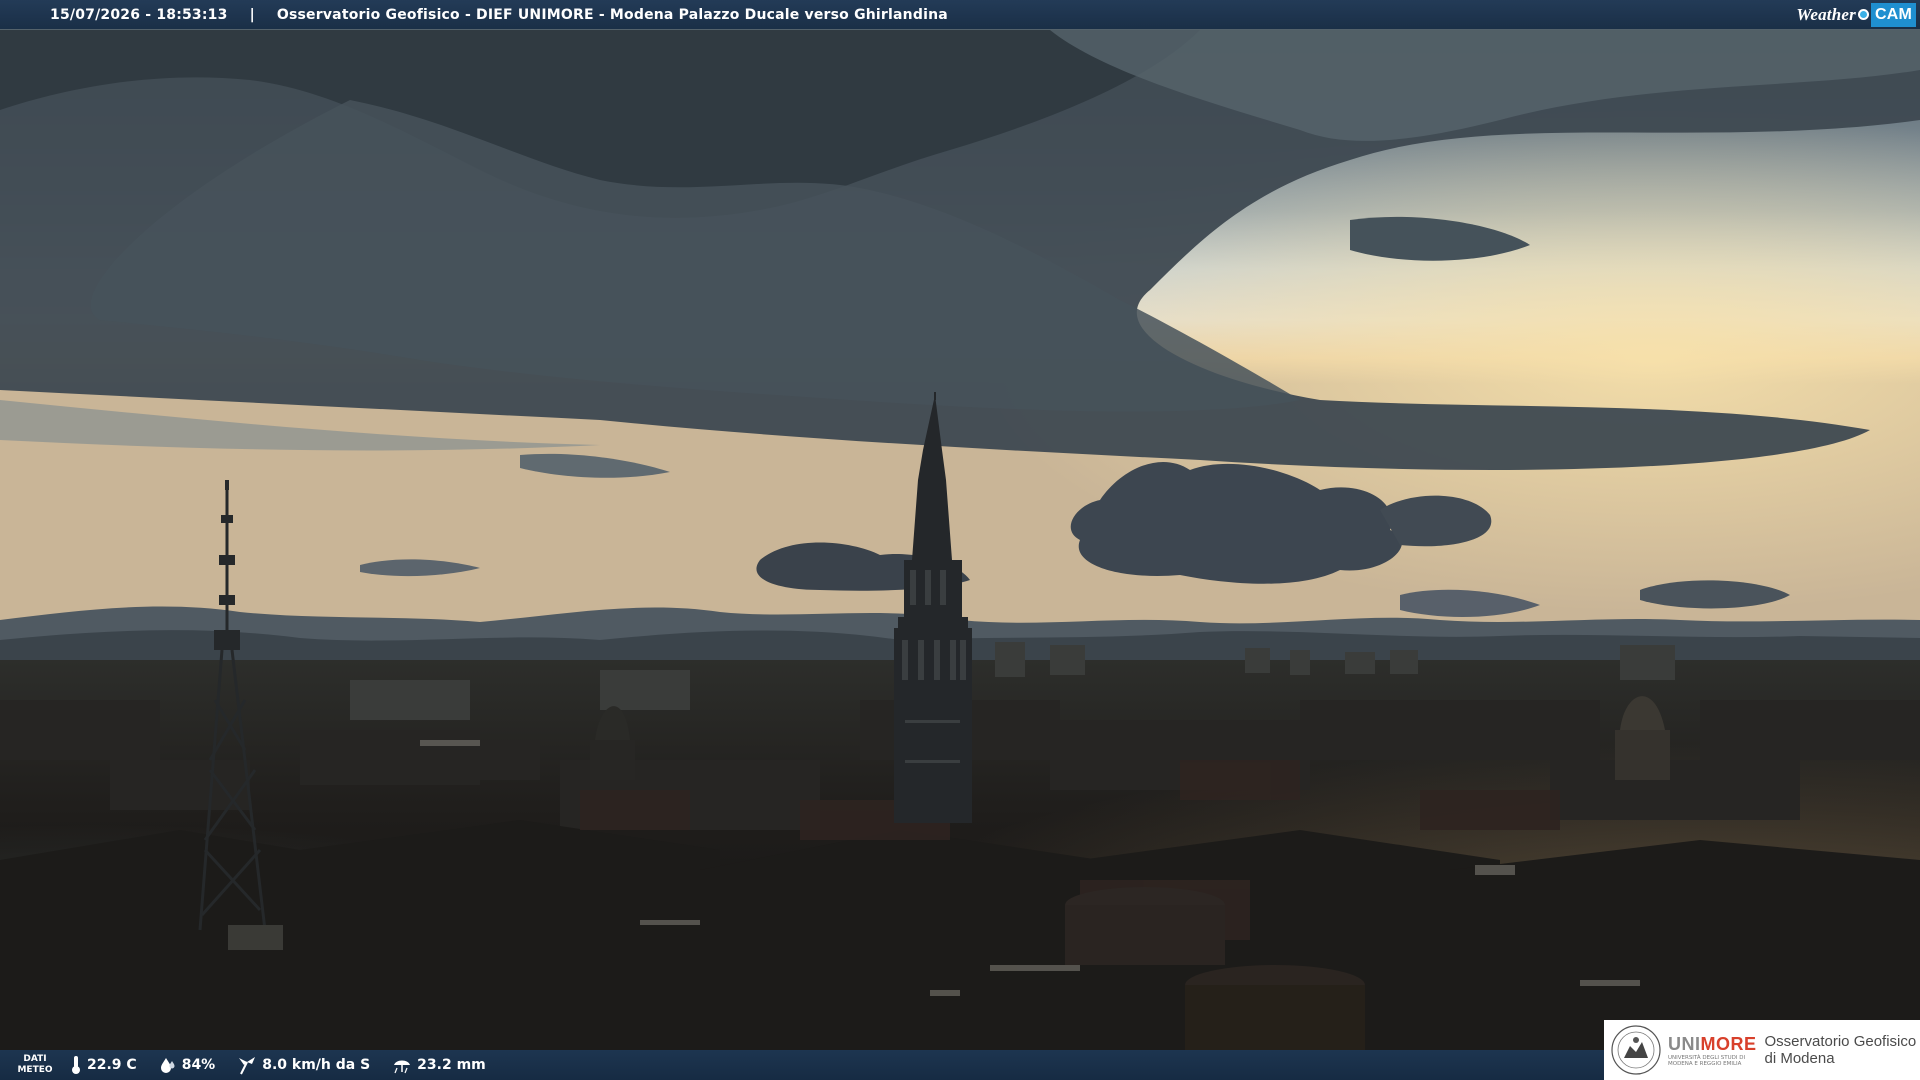  I want to click on weathercam-logo: Weather CAM, so click(1858, 14).